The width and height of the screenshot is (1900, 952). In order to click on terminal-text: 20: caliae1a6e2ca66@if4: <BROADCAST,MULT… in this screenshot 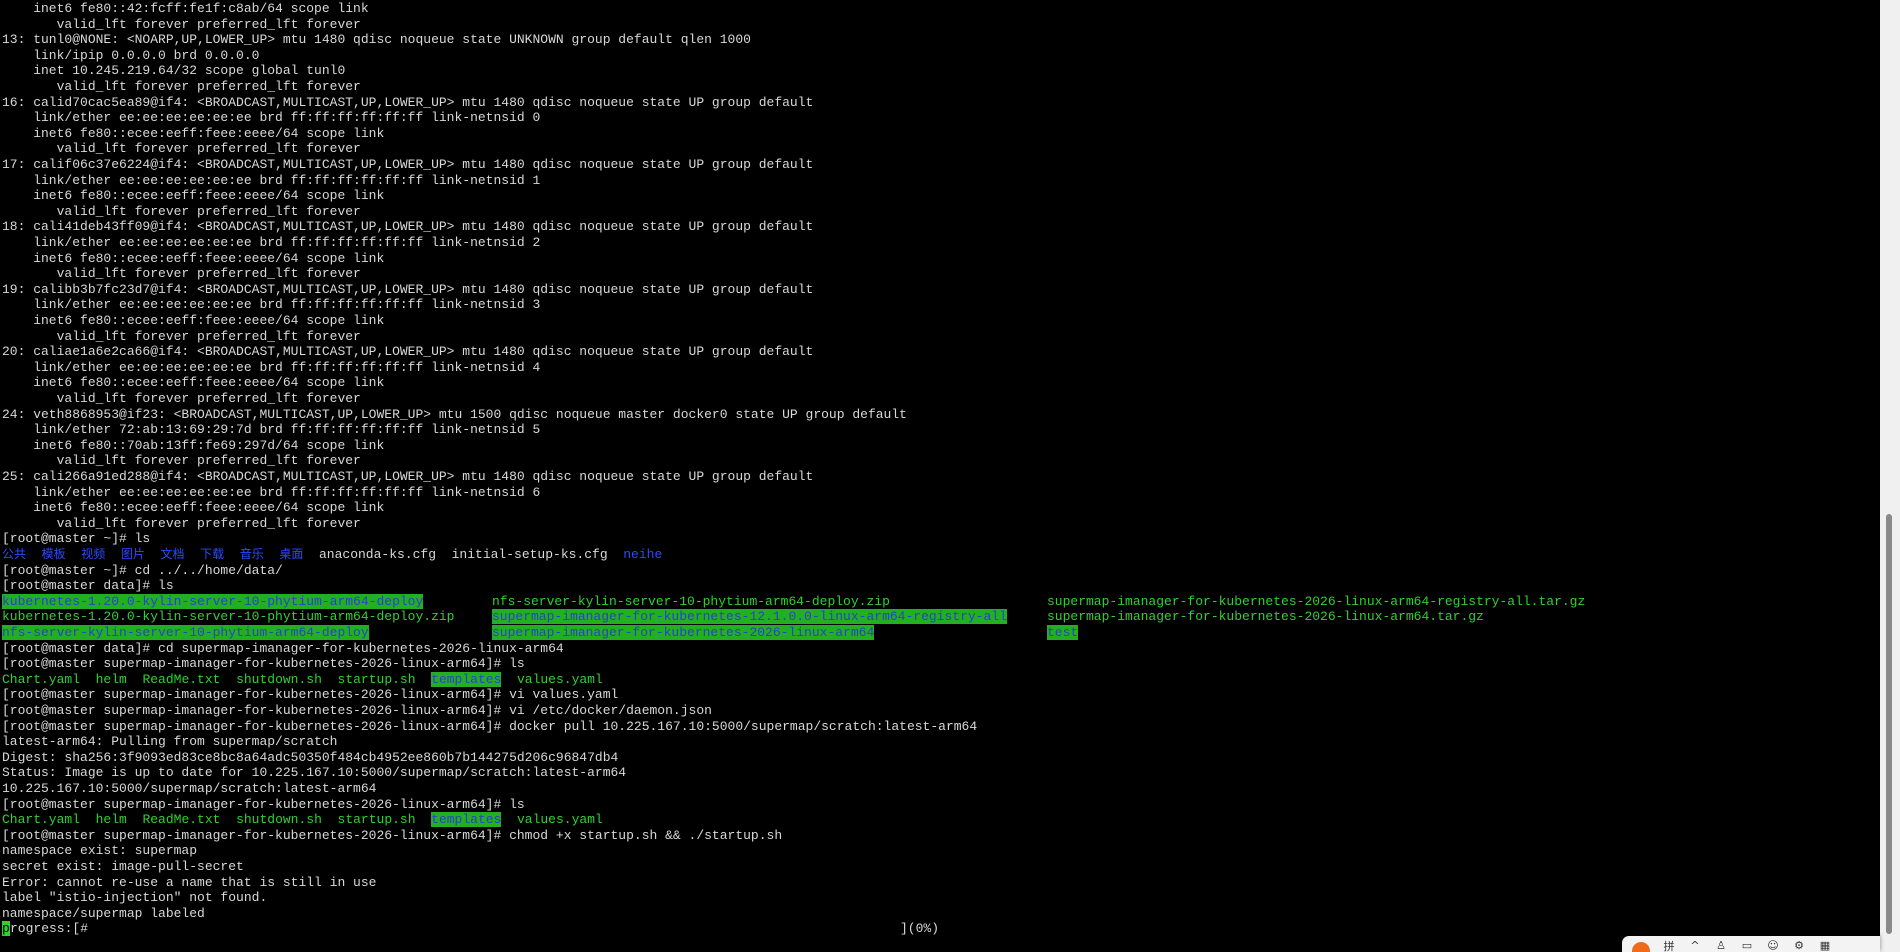, I will do `click(408, 352)`.